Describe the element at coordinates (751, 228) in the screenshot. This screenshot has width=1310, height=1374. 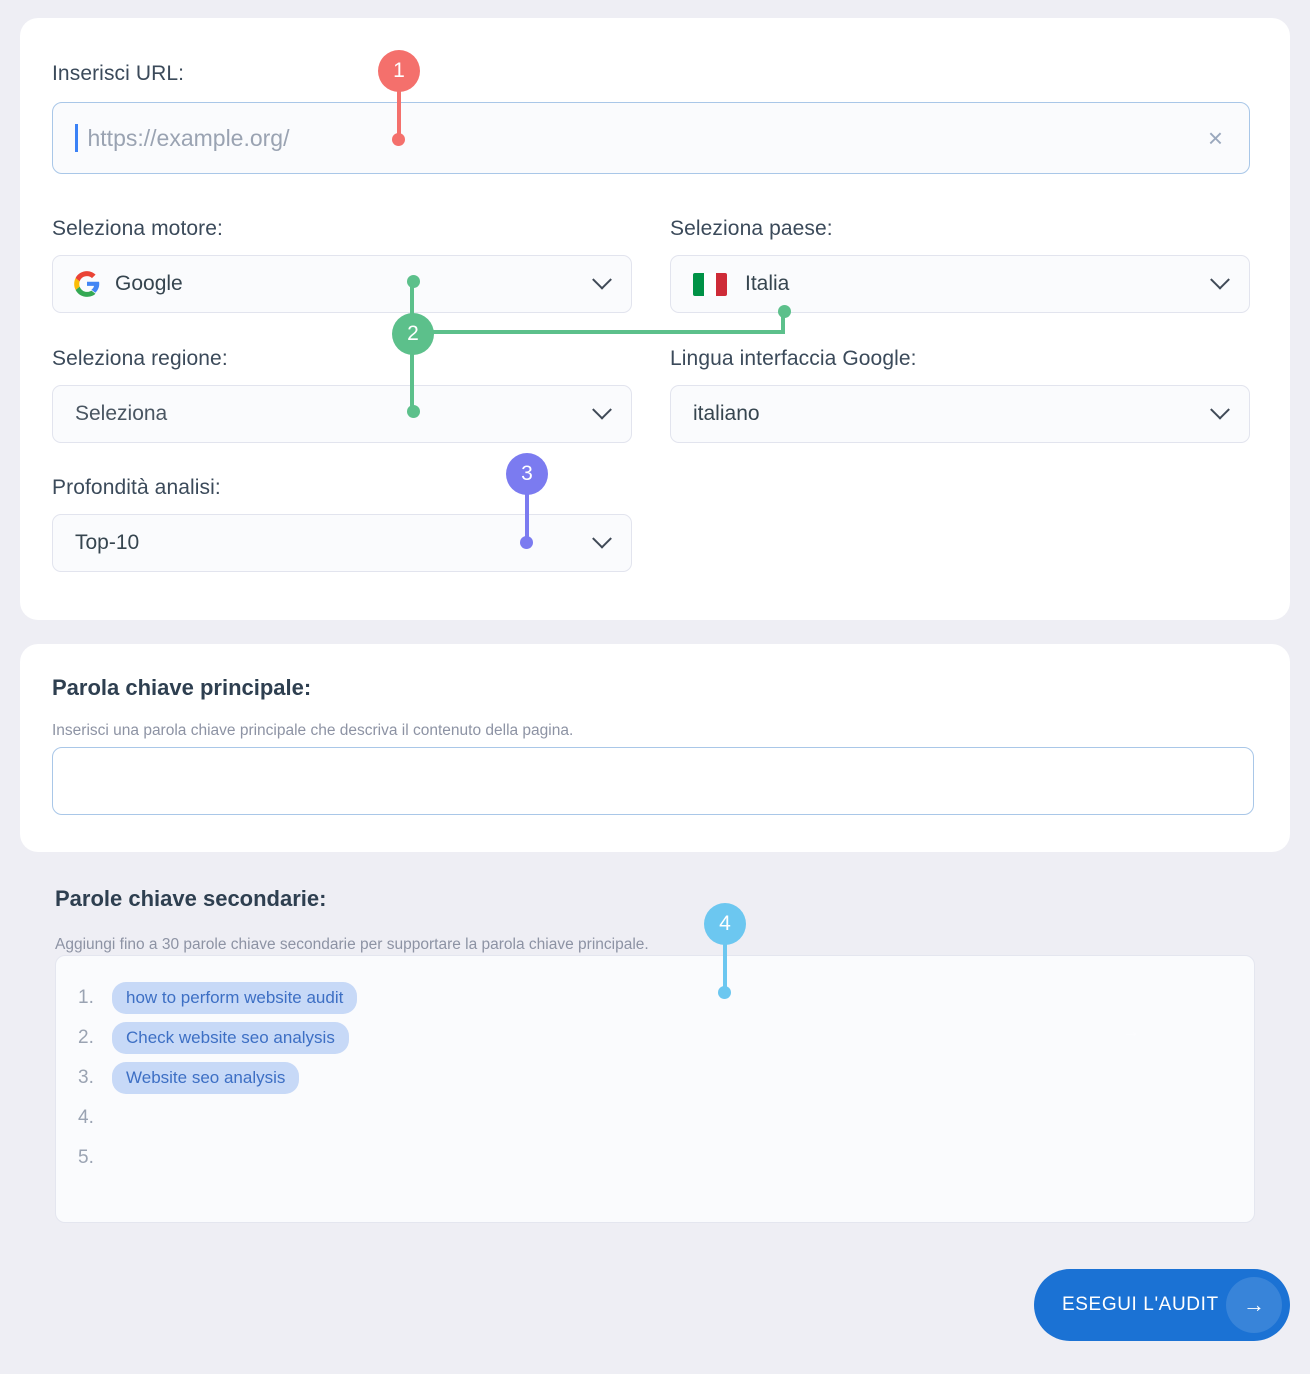
I see `country-field-label: Seleziona paese:` at that location.